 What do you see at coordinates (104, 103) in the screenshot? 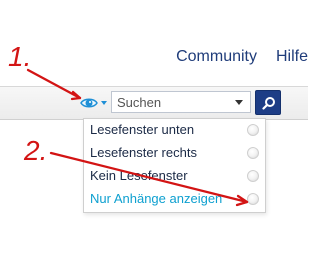
I see `chevron-down-icon` at bounding box center [104, 103].